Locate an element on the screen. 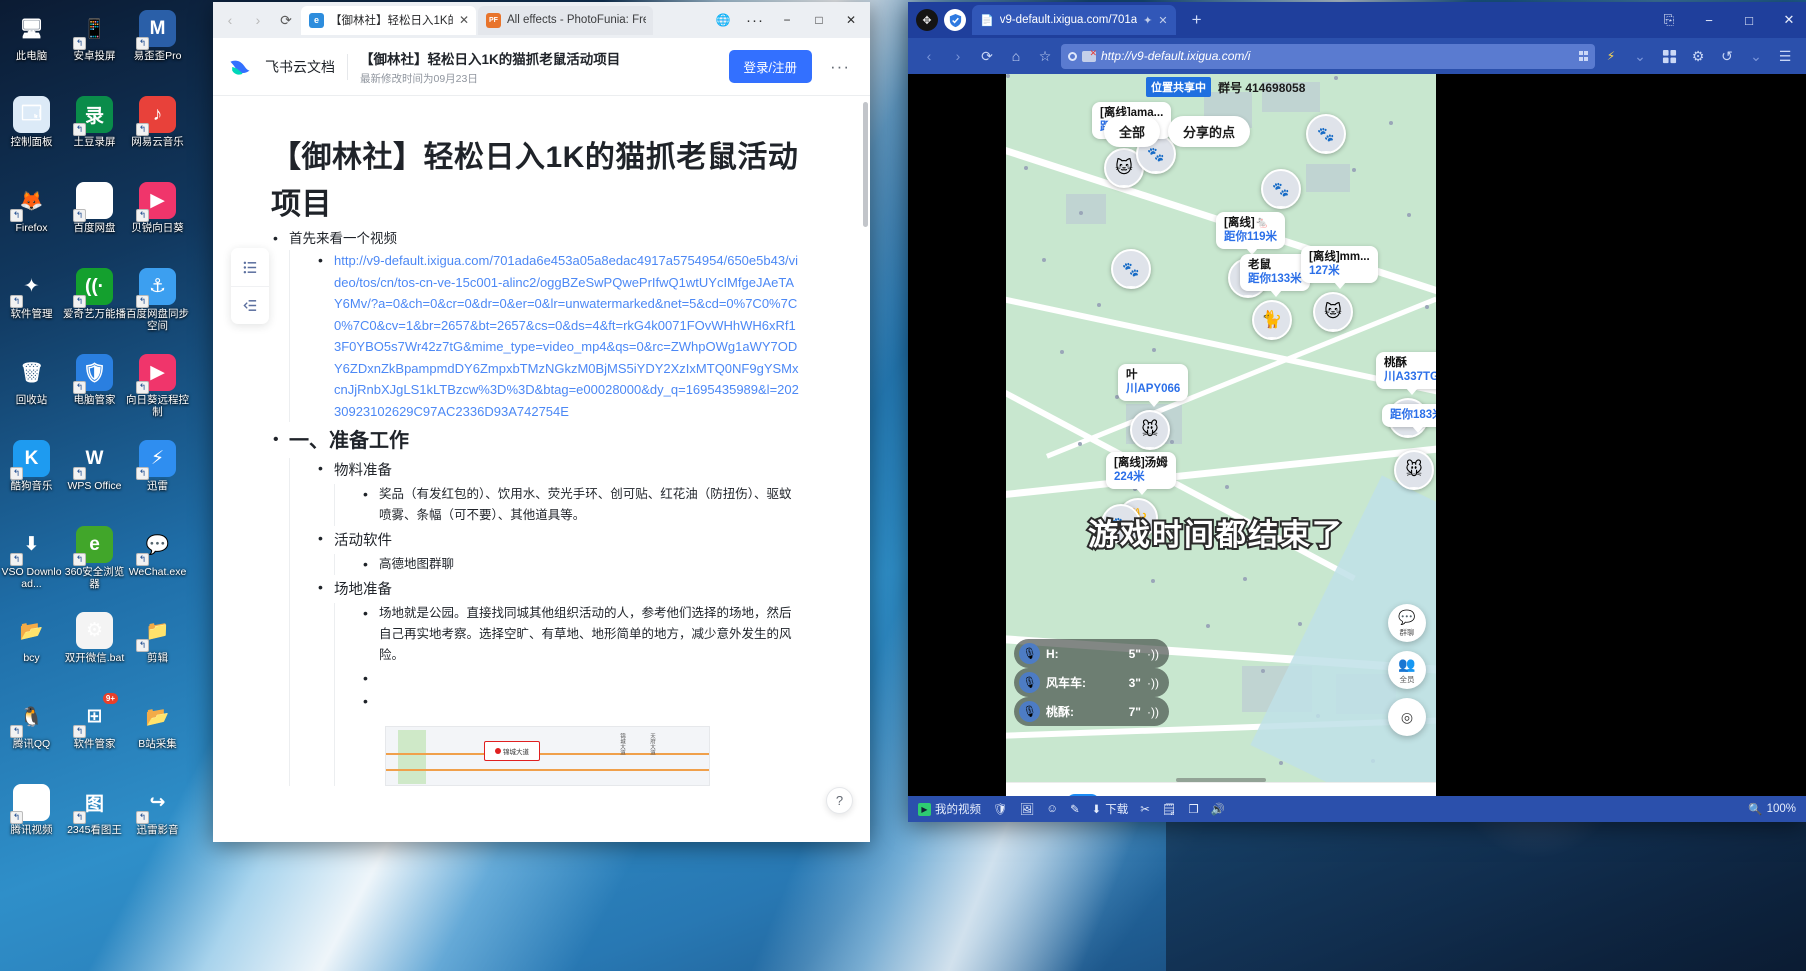  map-player-avatar: 🐈 is located at coordinates (1272, 320).